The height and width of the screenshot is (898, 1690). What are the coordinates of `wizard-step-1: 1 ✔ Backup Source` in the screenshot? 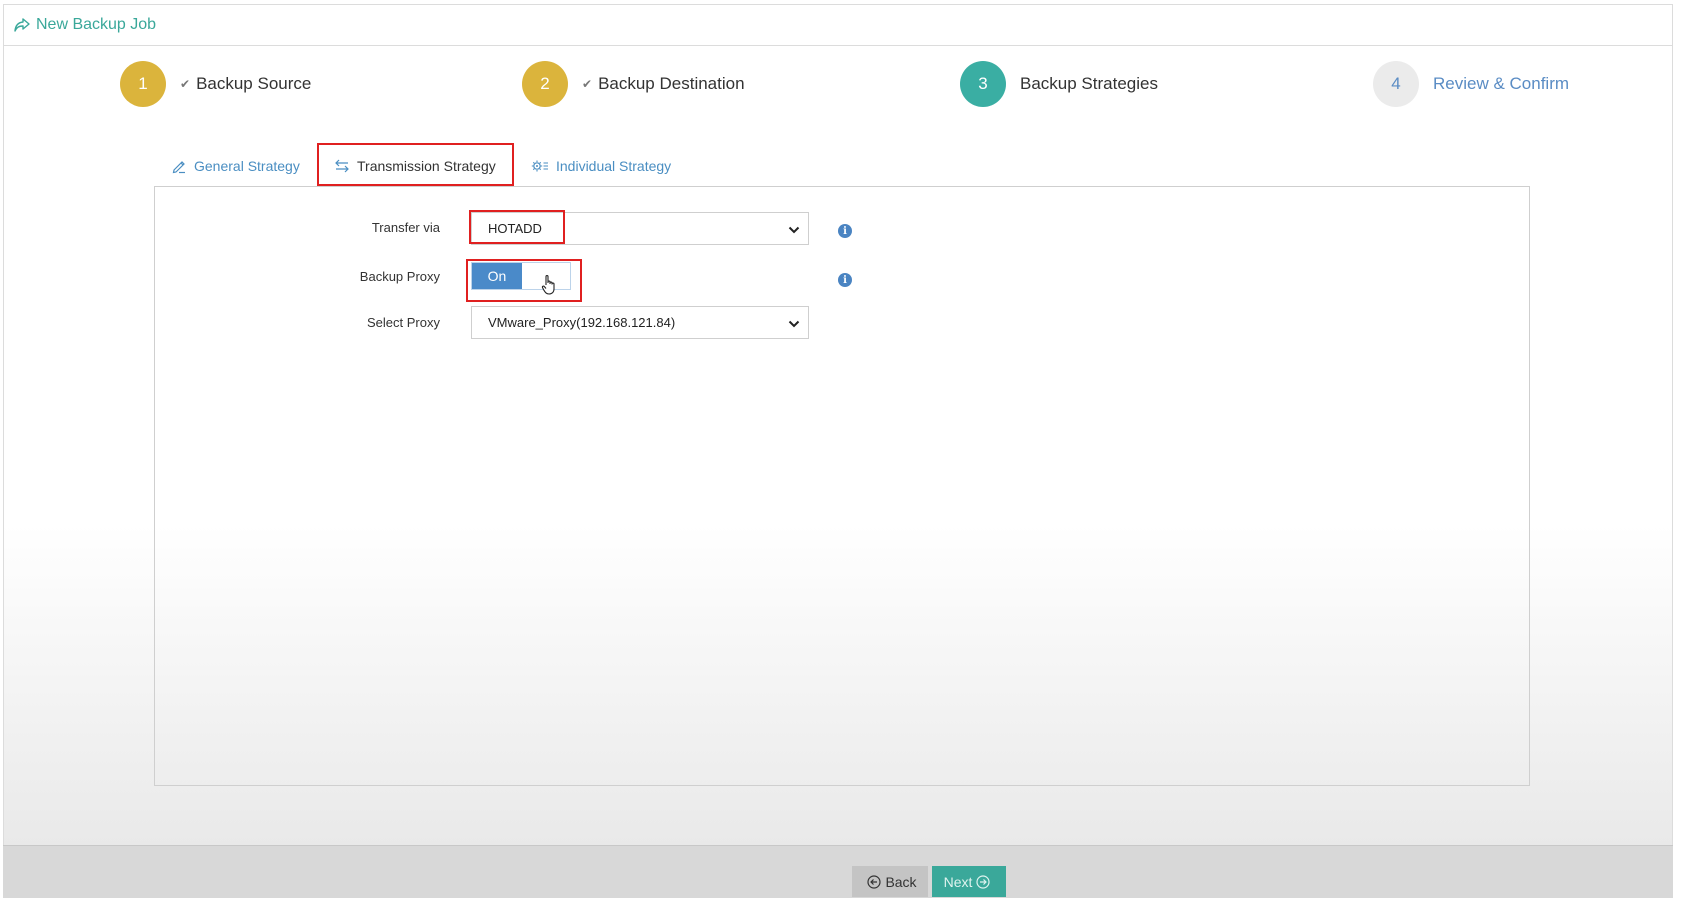 It's located at (215, 84).